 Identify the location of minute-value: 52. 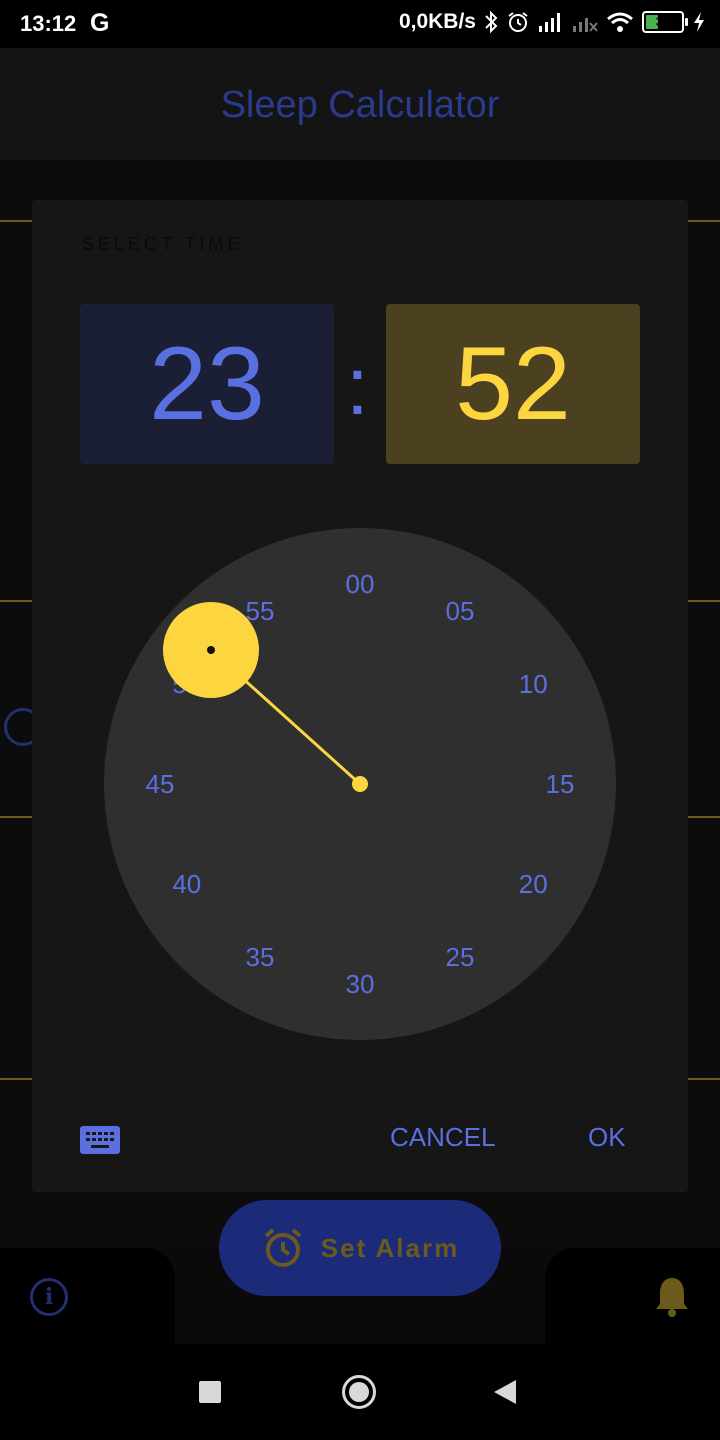
(513, 383).